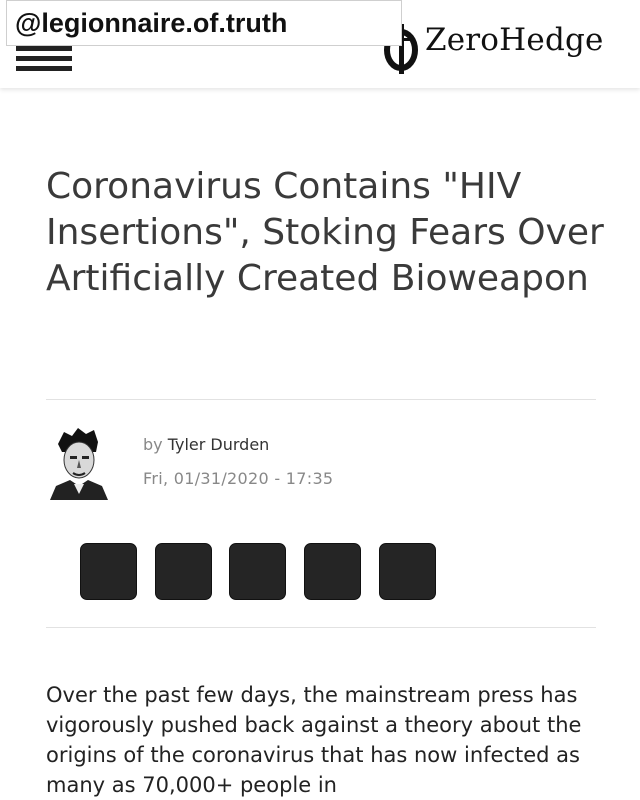  Describe the element at coordinates (79, 462) in the screenshot. I see `author-avatar` at that location.